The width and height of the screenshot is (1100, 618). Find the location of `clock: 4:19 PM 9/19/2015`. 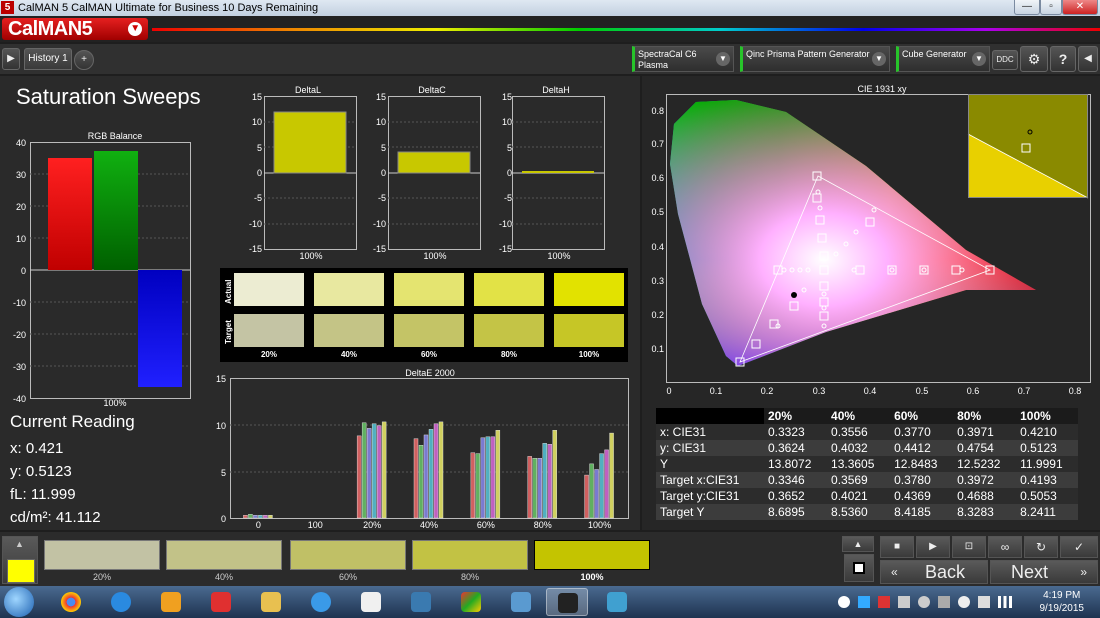

clock: 4:19 PM 9/19/2015 is located at coordinates (1062, 602).